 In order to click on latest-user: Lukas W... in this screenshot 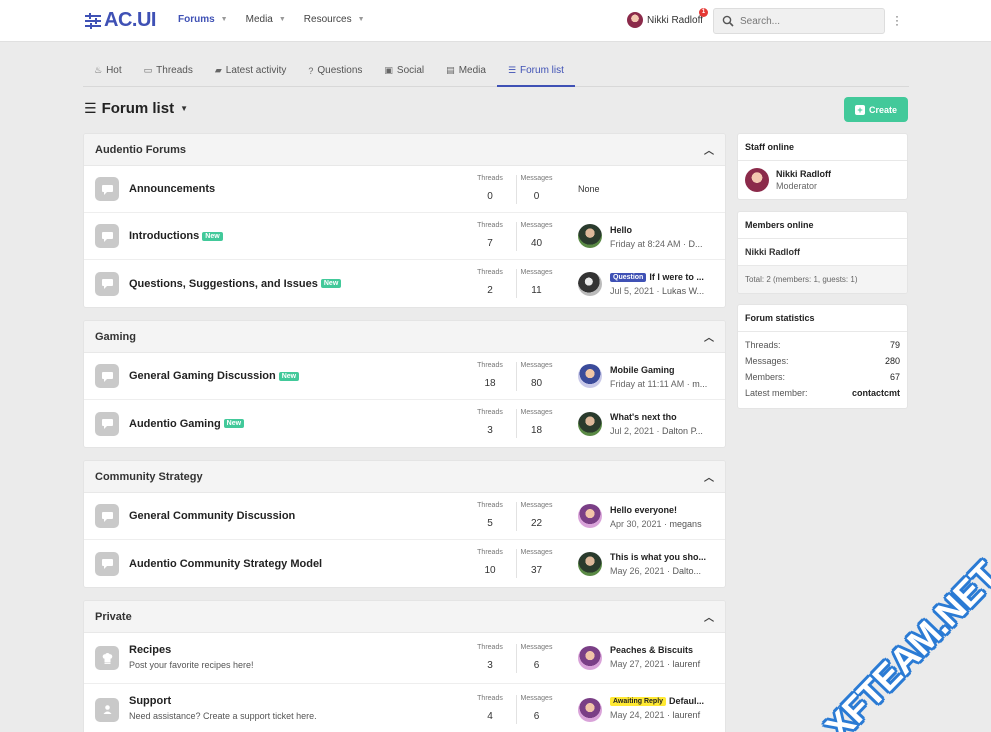, I will do `click(683, 291)`.